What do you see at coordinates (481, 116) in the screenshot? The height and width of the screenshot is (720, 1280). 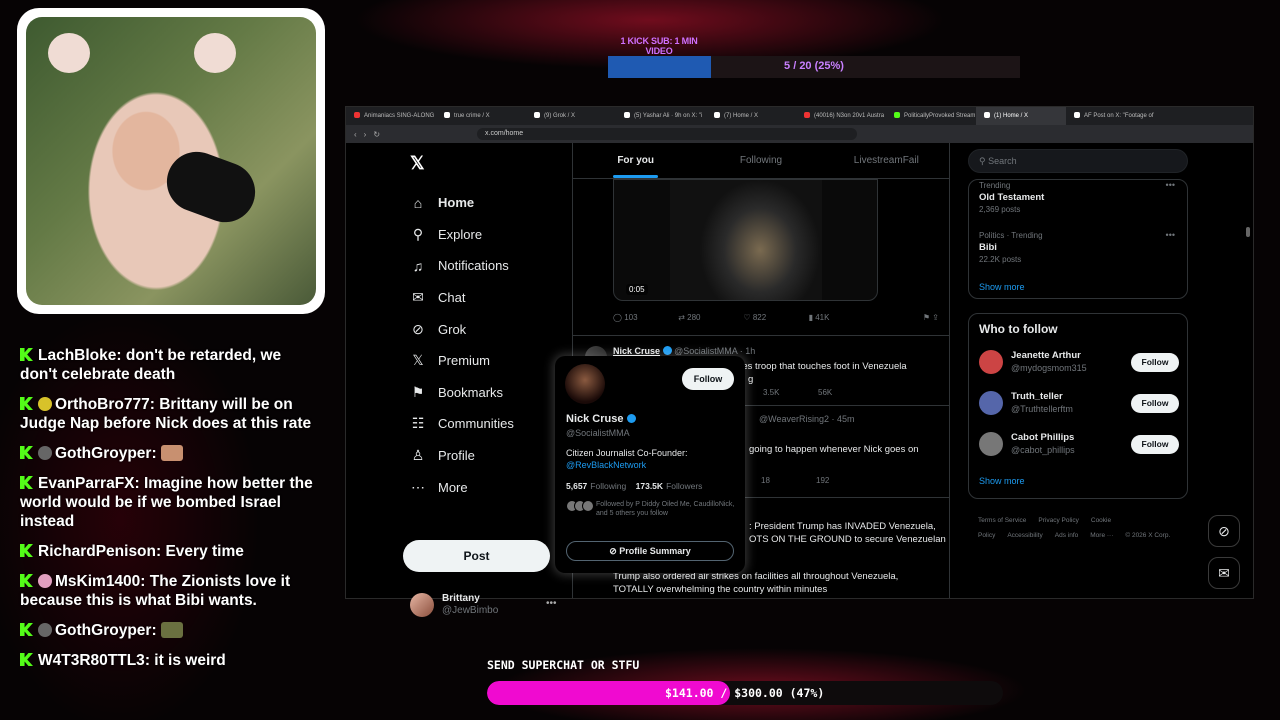 I see `browser-tab: true crime / X` at bounding box center [481, 116].